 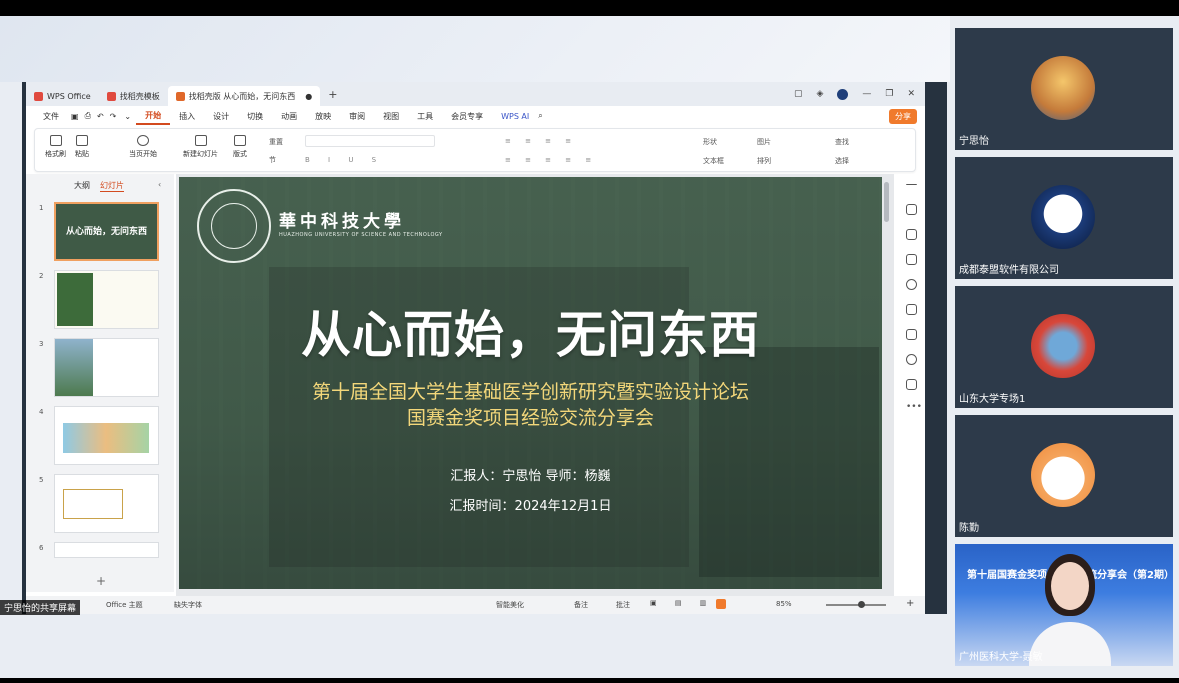 I want to click on date-line: 汇报时间：2024年12月1日, so click(x=530, y=506).